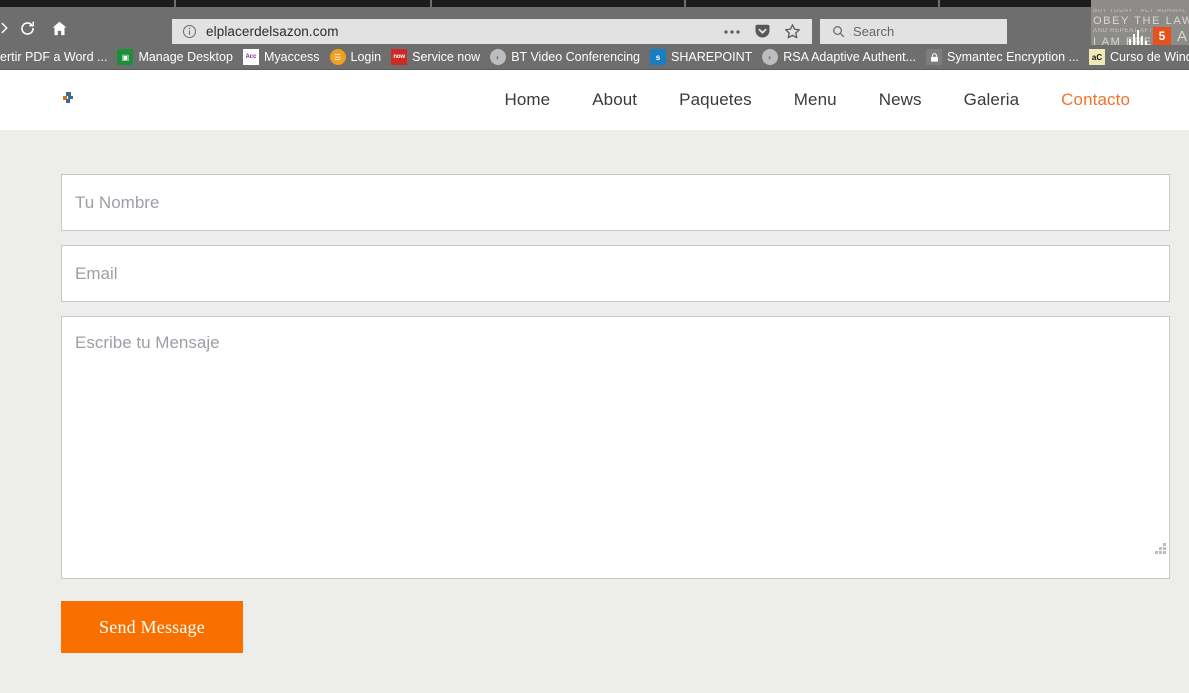 This screenshot has height=693, width=1189. I want to click on nav-link-contacto: Contacto, so click(1095, 100).